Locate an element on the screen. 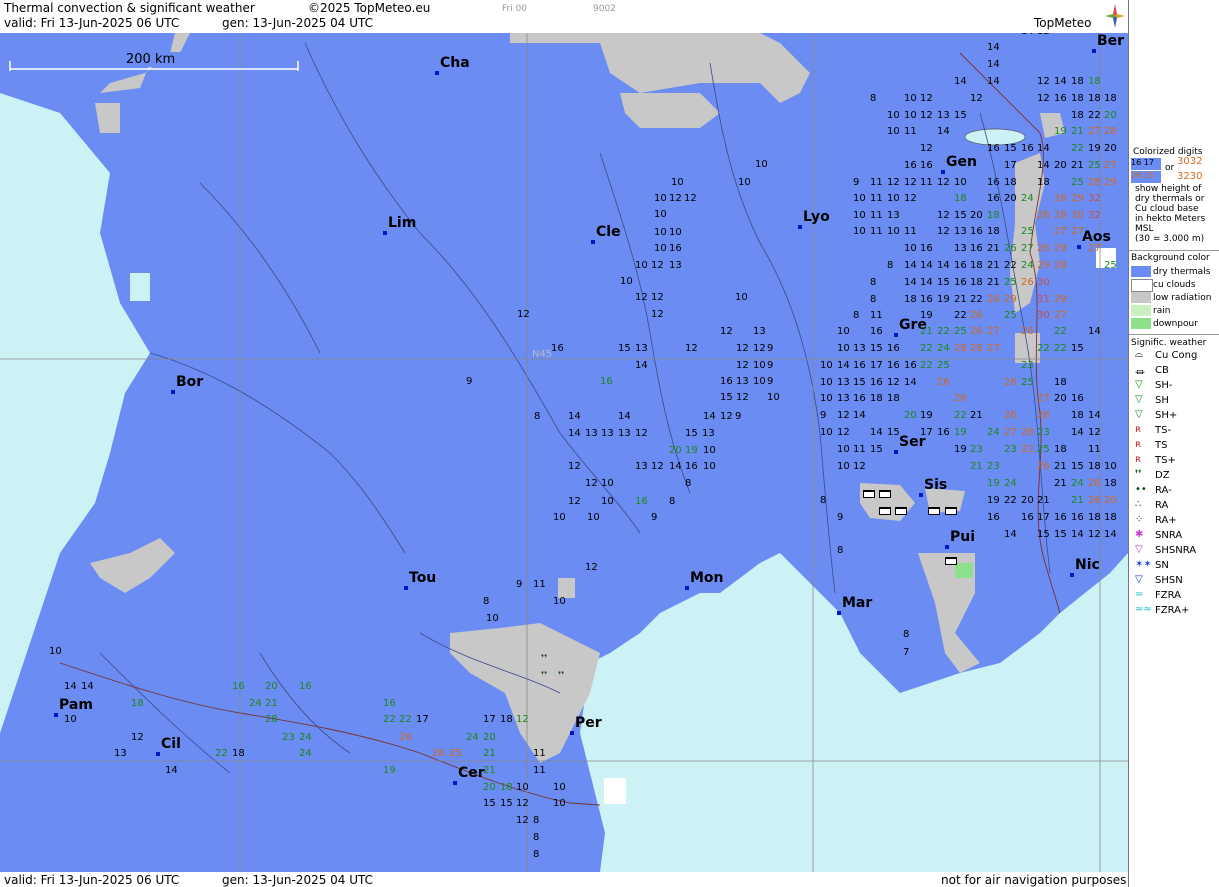 The height and width of the screenshot is (887, 1219). disclaimer: not for air navigation purposes is located at coordinates (1034, 880).